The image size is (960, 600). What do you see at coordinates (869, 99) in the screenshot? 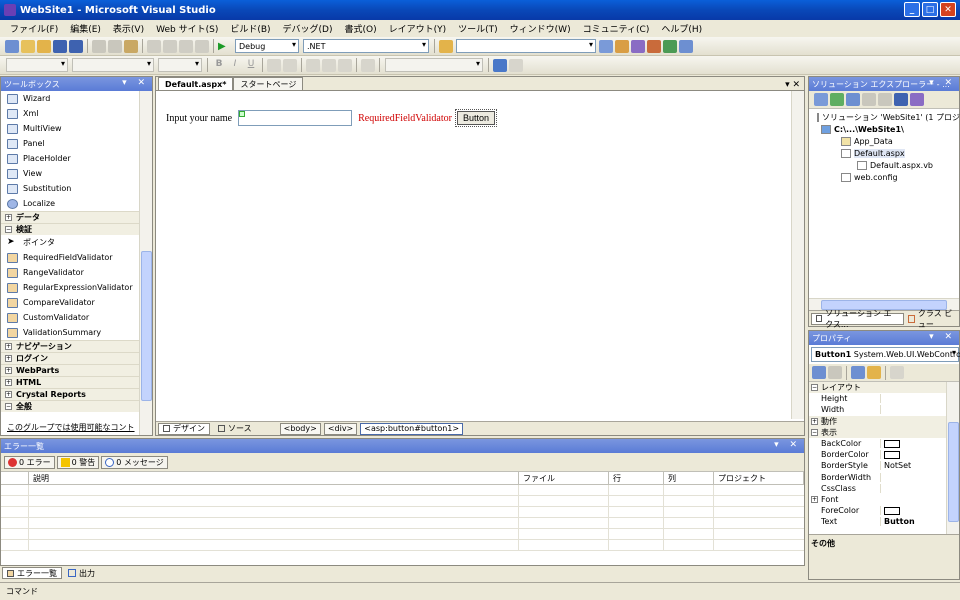
I see `view-code-icon` at bounding box center [869, 99].